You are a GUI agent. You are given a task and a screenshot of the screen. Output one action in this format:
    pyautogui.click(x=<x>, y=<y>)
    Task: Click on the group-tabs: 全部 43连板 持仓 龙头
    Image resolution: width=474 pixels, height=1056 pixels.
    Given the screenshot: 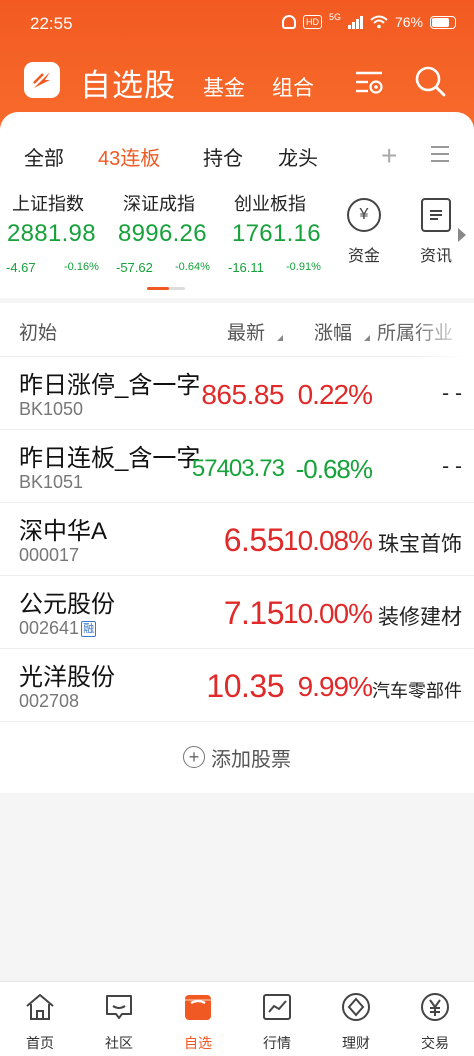 What is the action you would take?
    pyautogui.click(x=237, y=162)
    